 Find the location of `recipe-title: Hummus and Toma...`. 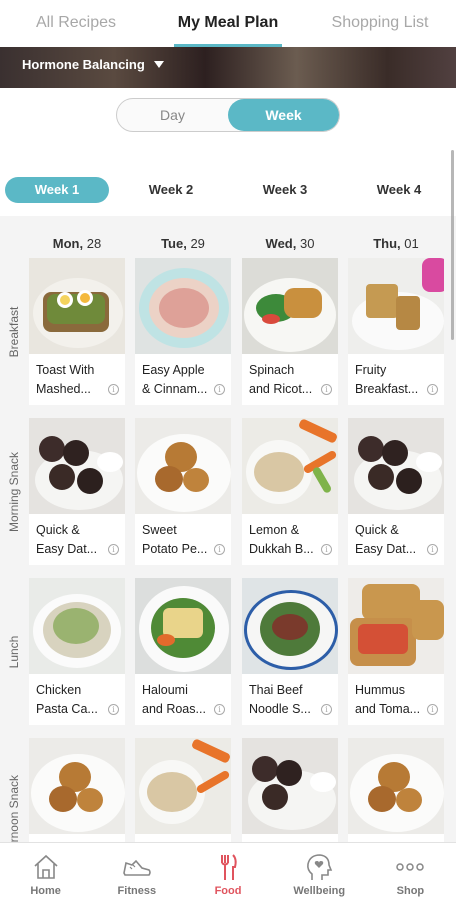

recipe-title: Hummus and Toma... is located at coordinates (388, 699).